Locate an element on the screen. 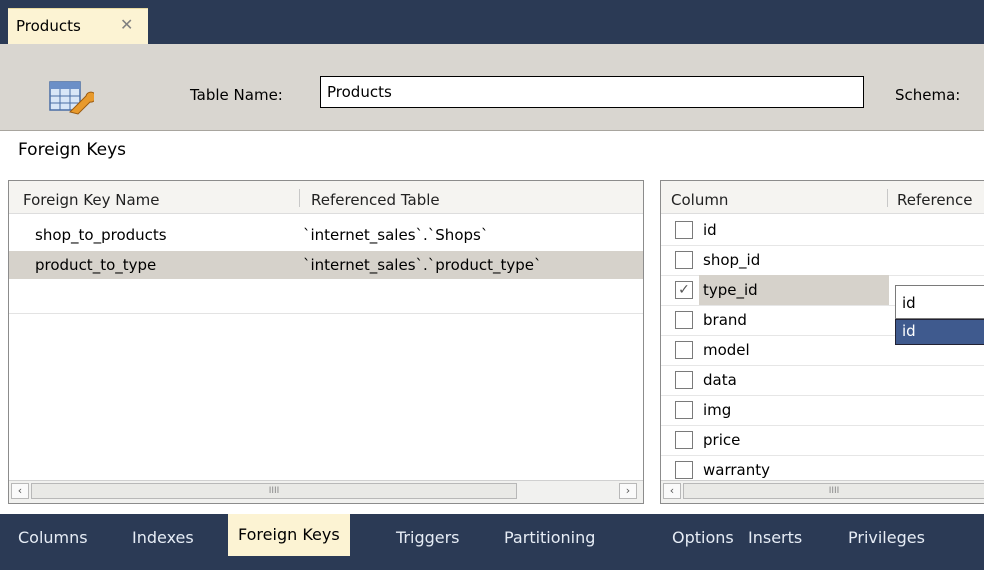  tab-options: Options is located at coordinates (703, 538).